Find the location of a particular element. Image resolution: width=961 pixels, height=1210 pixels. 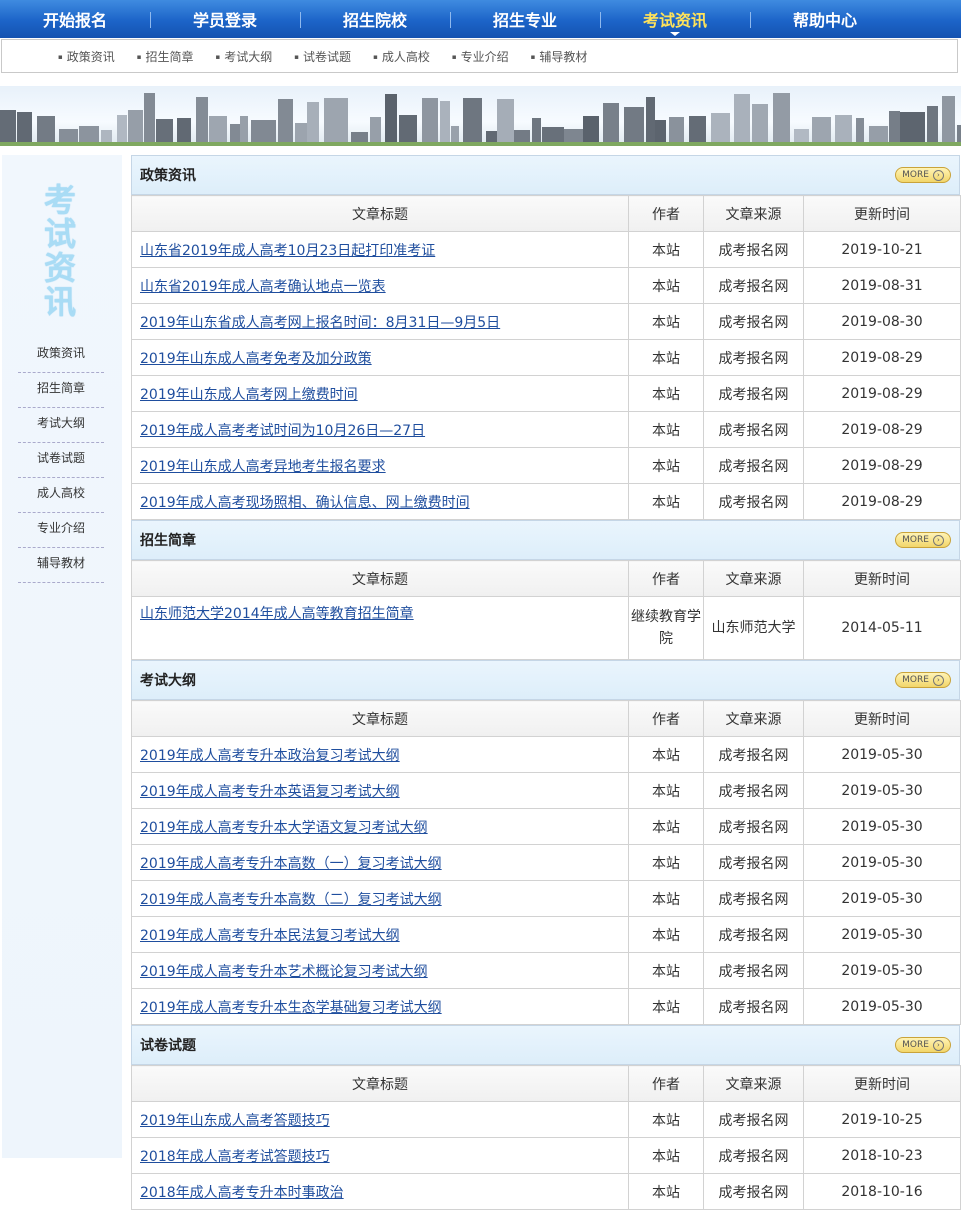

article-link: 2019年山东成人高考答题技巧 is located at coordinates (235, 1121).